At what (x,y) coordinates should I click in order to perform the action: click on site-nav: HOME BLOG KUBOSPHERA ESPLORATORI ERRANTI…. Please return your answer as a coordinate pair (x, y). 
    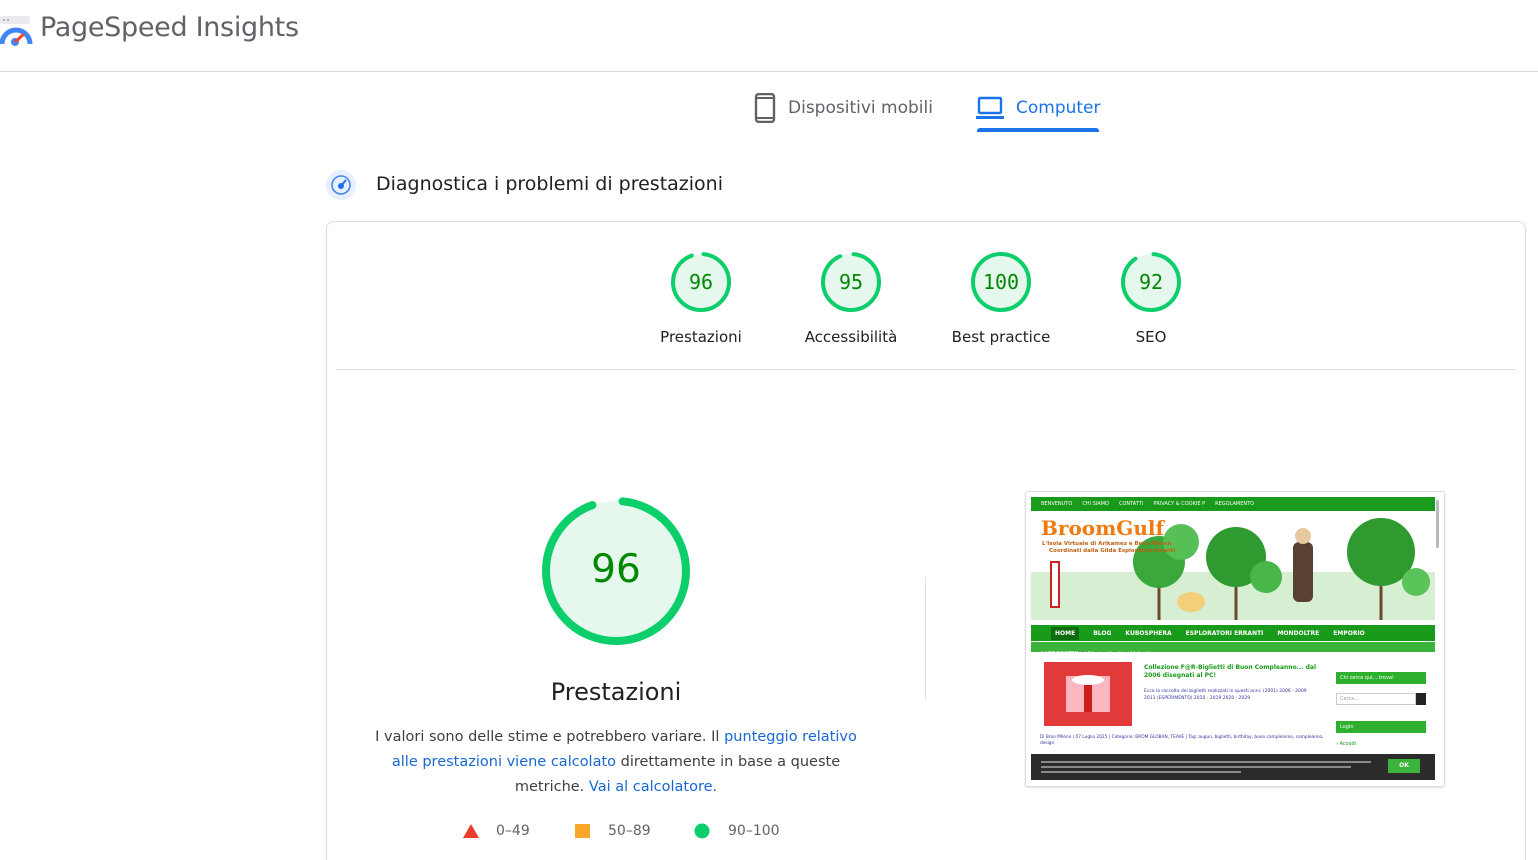
    Looking at the image, I should click on (1233, 633).